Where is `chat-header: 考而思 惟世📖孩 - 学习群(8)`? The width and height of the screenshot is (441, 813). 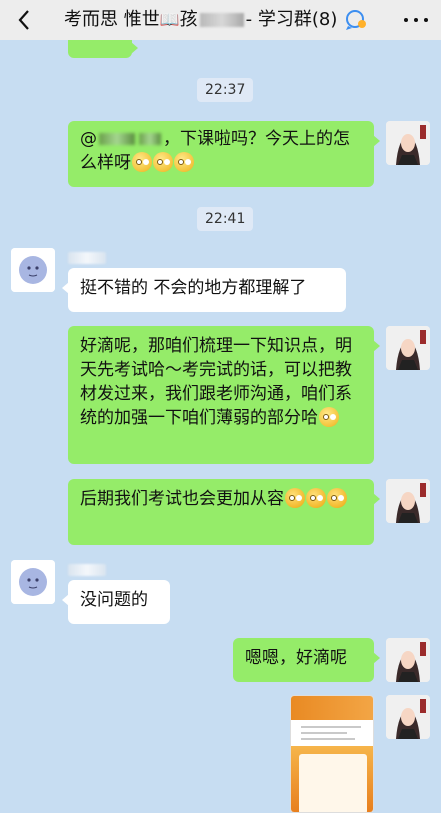 chat-header: 考而思 惟世📖孩 - 学习群(8) is located at coordinates (220, 20).